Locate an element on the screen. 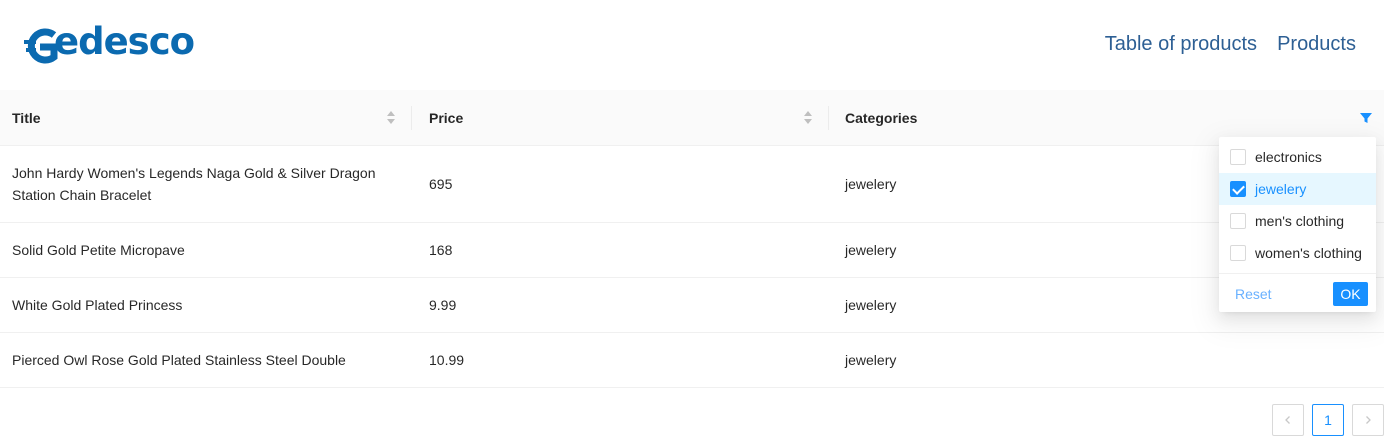 Image resolution: width=1384 pixels, height=442 pixels. table-row: White Gold Plated Princess 9.99 jewelery is located at coordinates (692, 305).